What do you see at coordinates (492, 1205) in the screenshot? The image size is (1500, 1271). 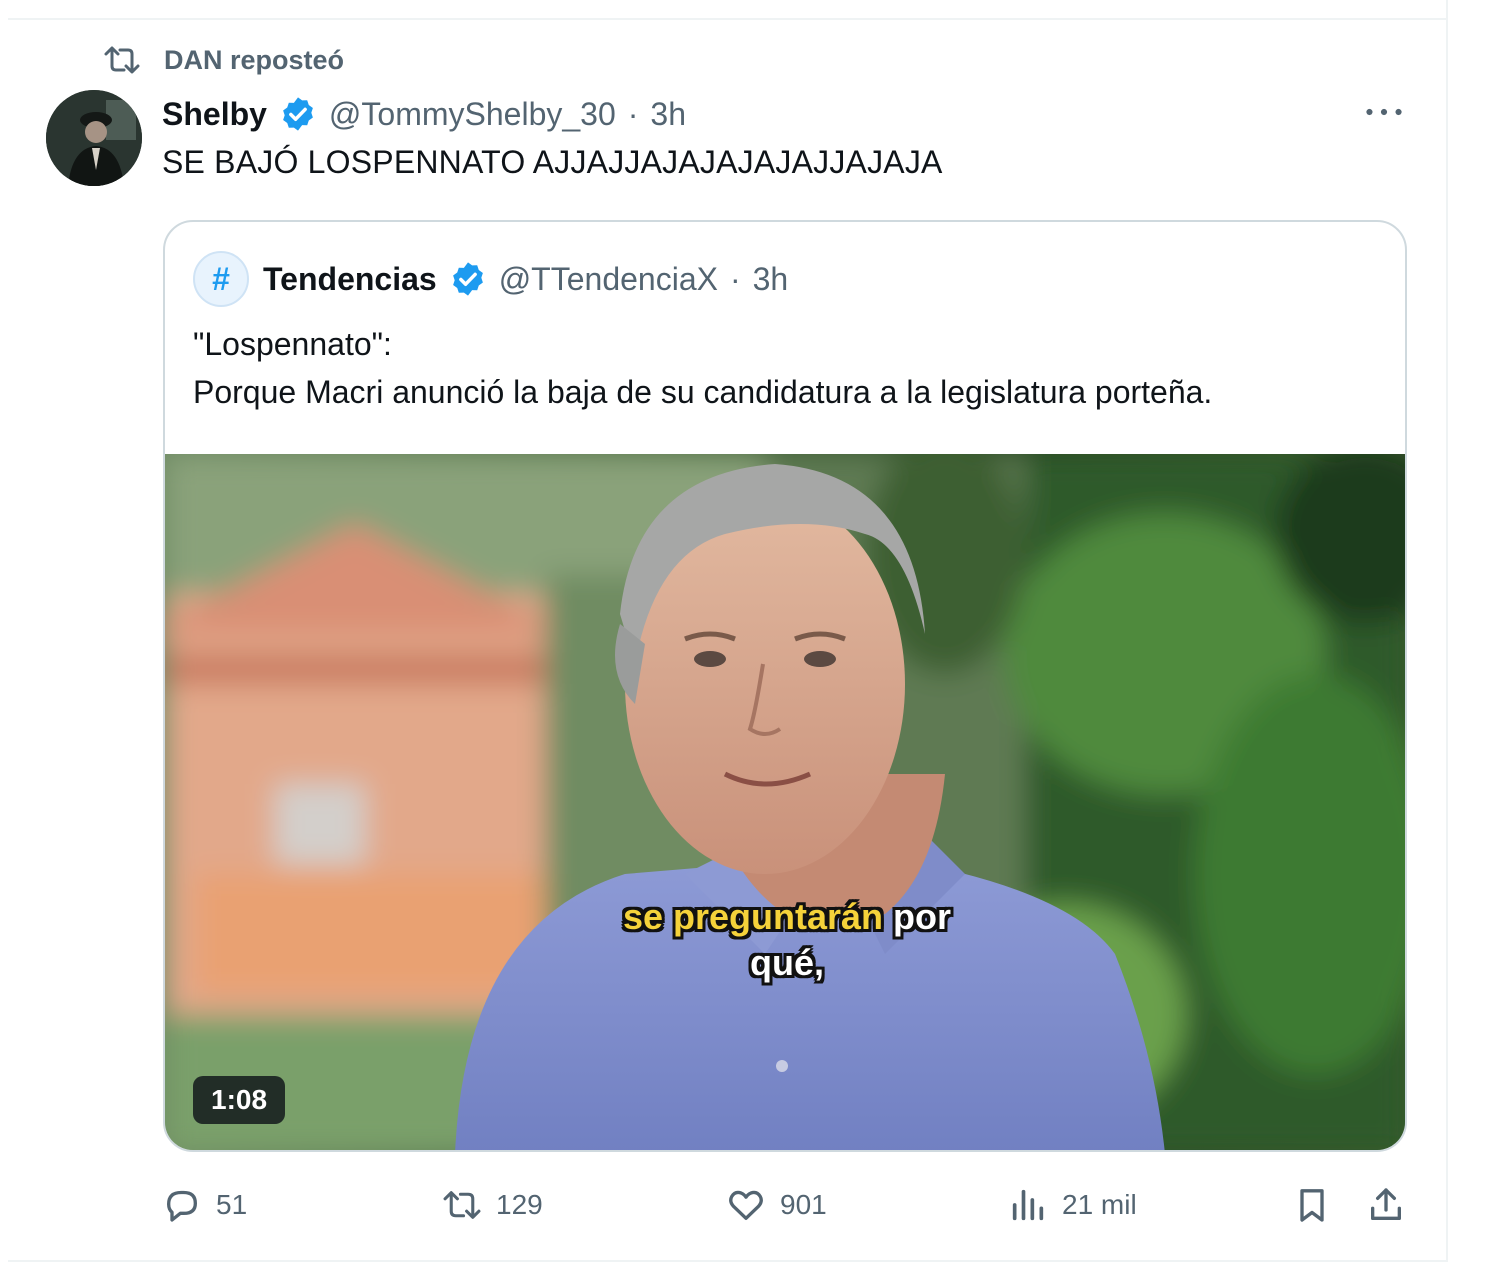 I see `repost-button: 129` at bounding box center [492, 1205].